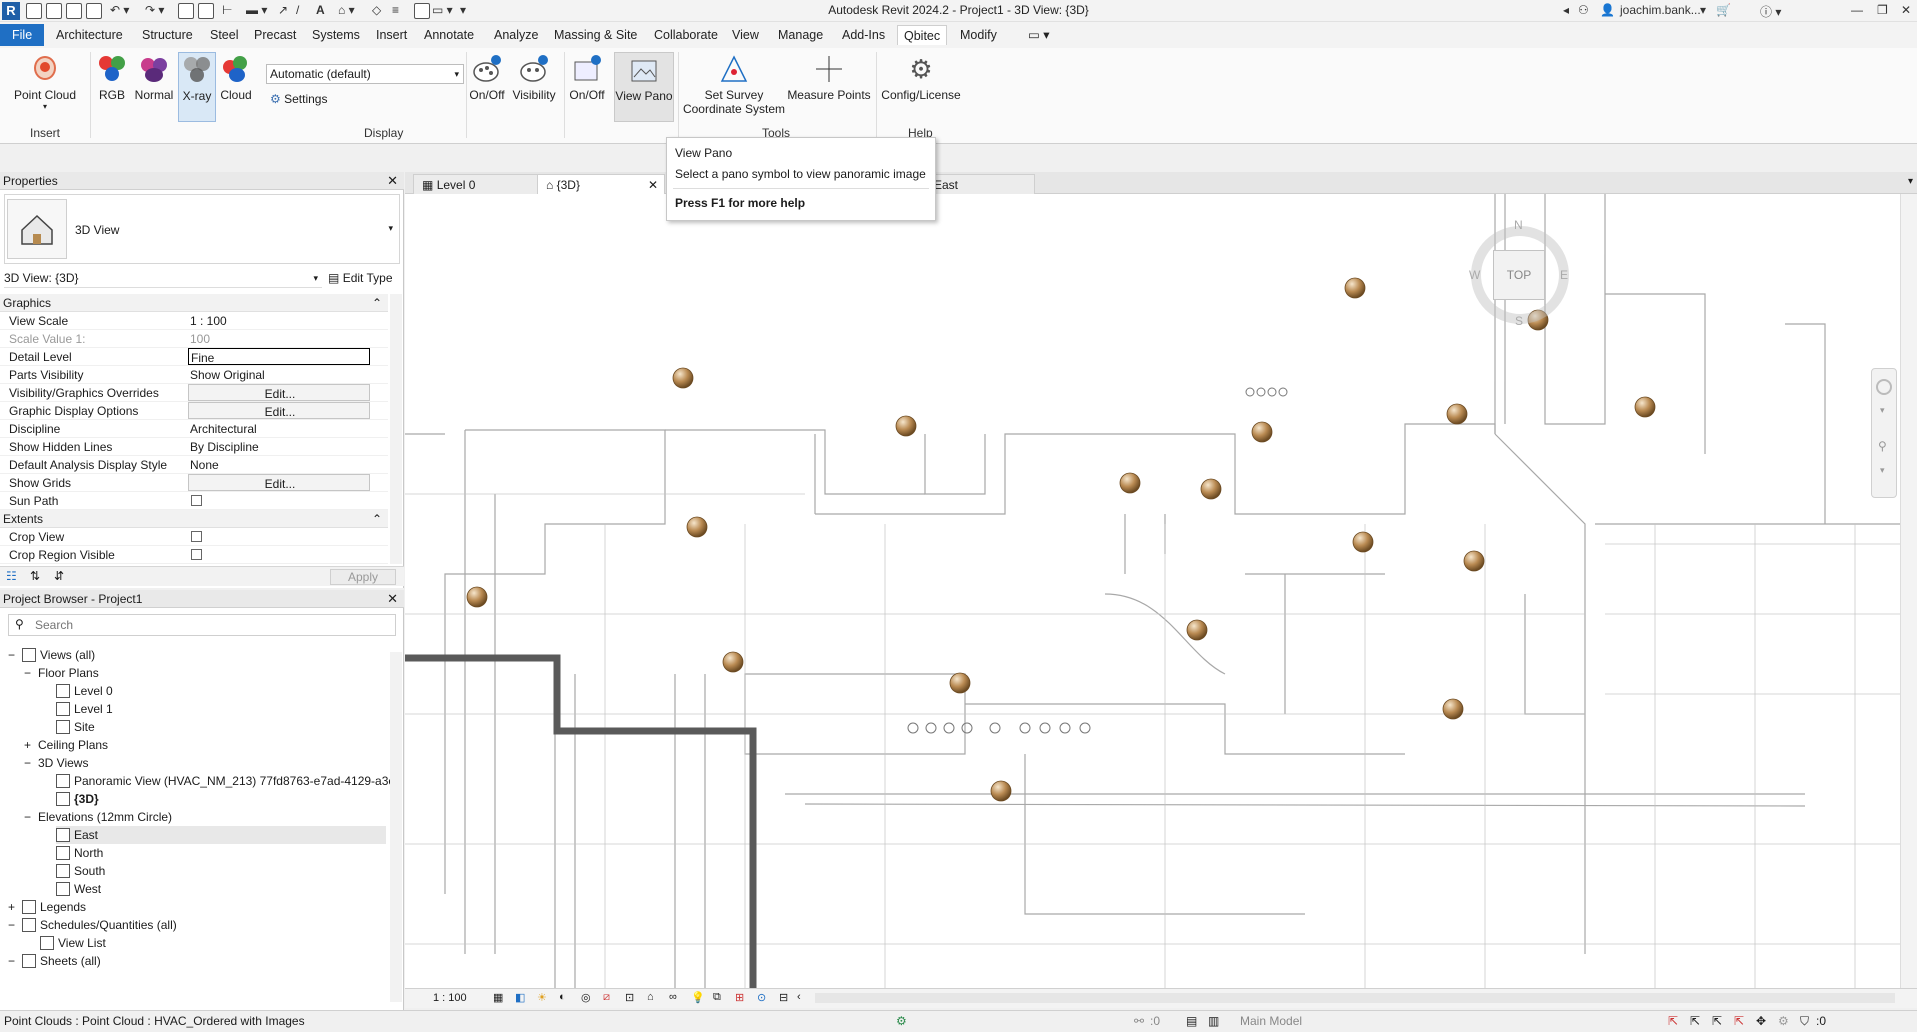 The width and height of the screenshot is (1917, 1032). I want to click on browser-search: ⚲, so click(202, 625).